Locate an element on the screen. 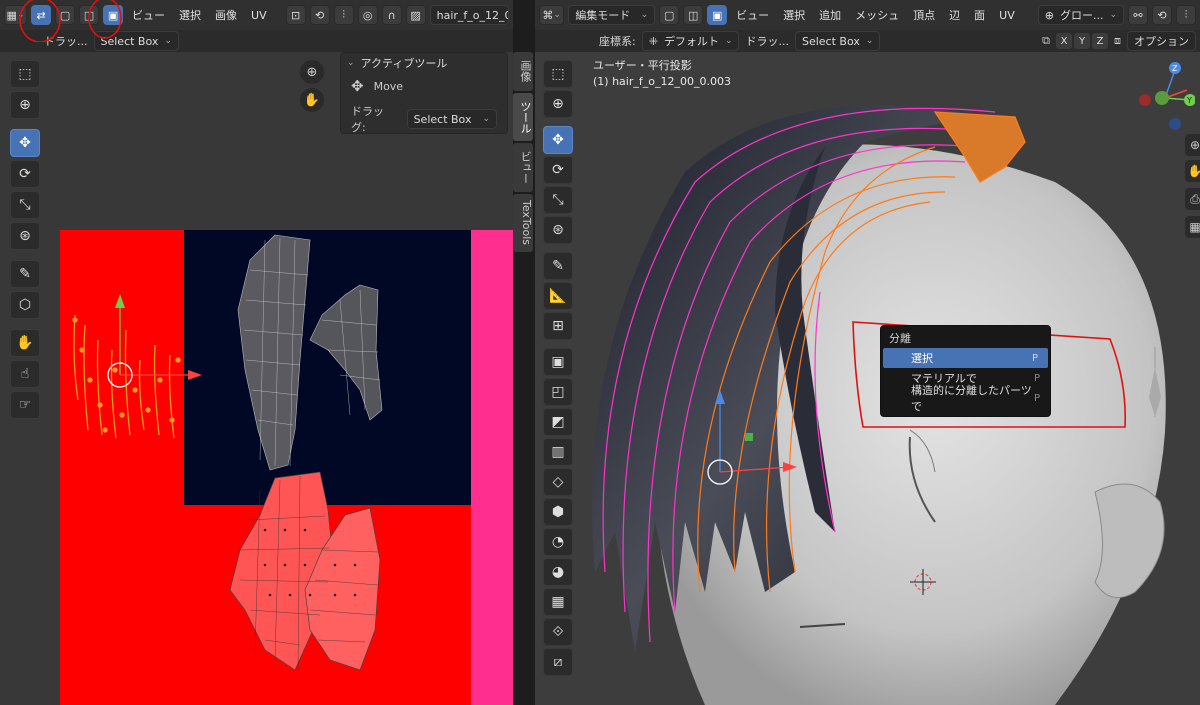 This screenshot has height=705, width=1200. gizmo-y-label: Y is located at coordinates (1189, 100).